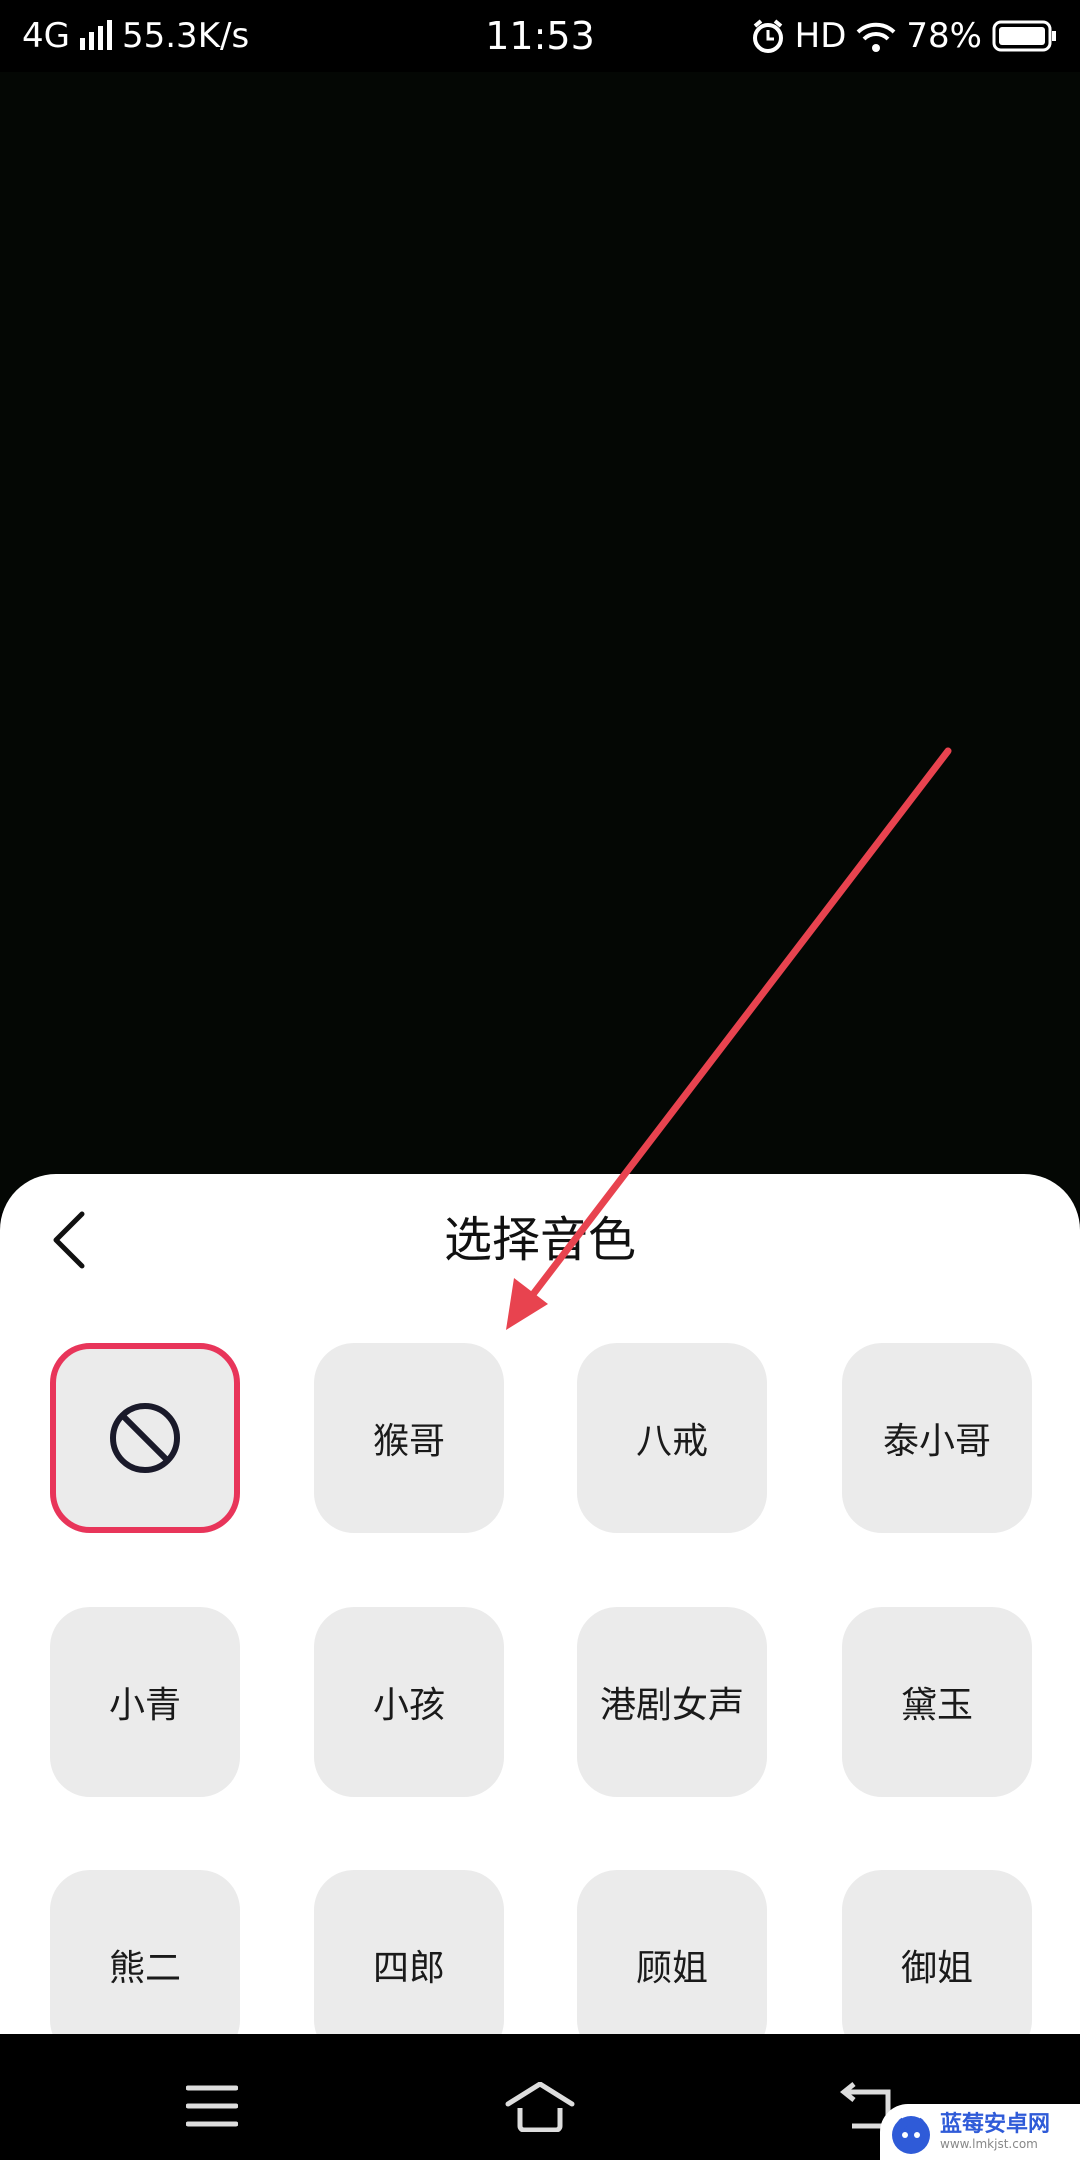 This screenshot has width=1080, height=2160. I want to click on voice-option: 四郎, so click(409, 1965).